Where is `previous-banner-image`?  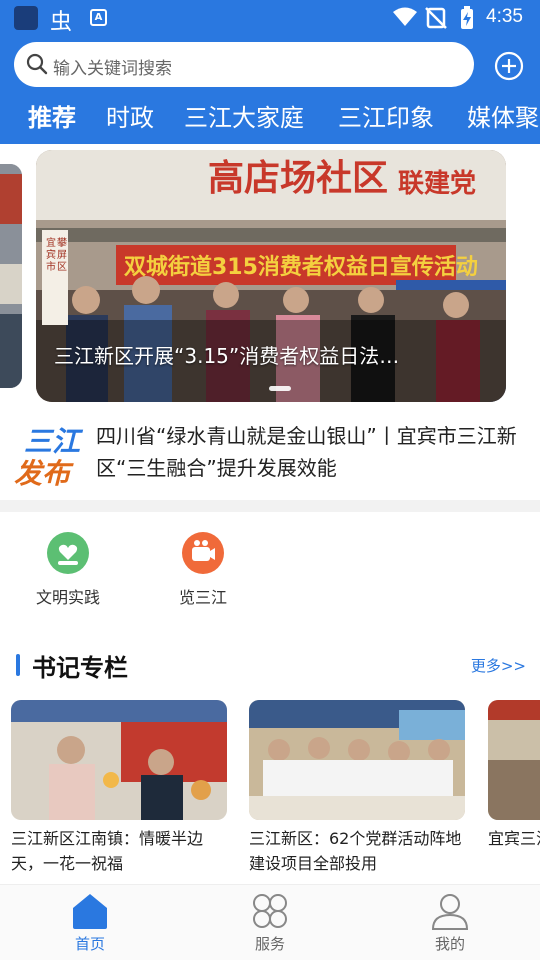
previous-banner-image is located at coordinates (11, 276).